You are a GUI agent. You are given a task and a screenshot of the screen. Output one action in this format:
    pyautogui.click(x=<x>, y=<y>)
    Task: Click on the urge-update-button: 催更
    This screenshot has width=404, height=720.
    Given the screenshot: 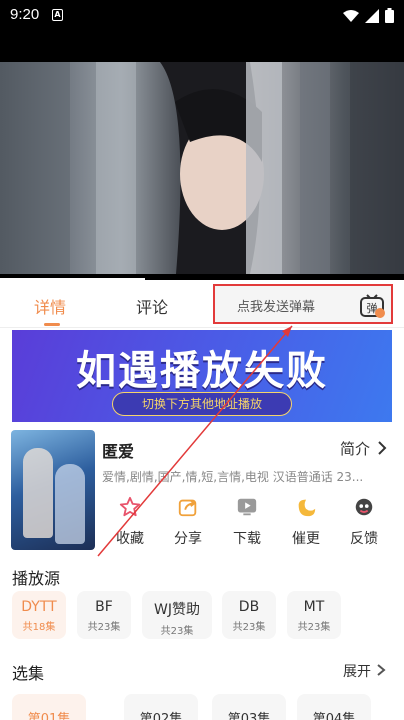 What is the action you would take?
    pyautogui.click(x=306, y=522)
    